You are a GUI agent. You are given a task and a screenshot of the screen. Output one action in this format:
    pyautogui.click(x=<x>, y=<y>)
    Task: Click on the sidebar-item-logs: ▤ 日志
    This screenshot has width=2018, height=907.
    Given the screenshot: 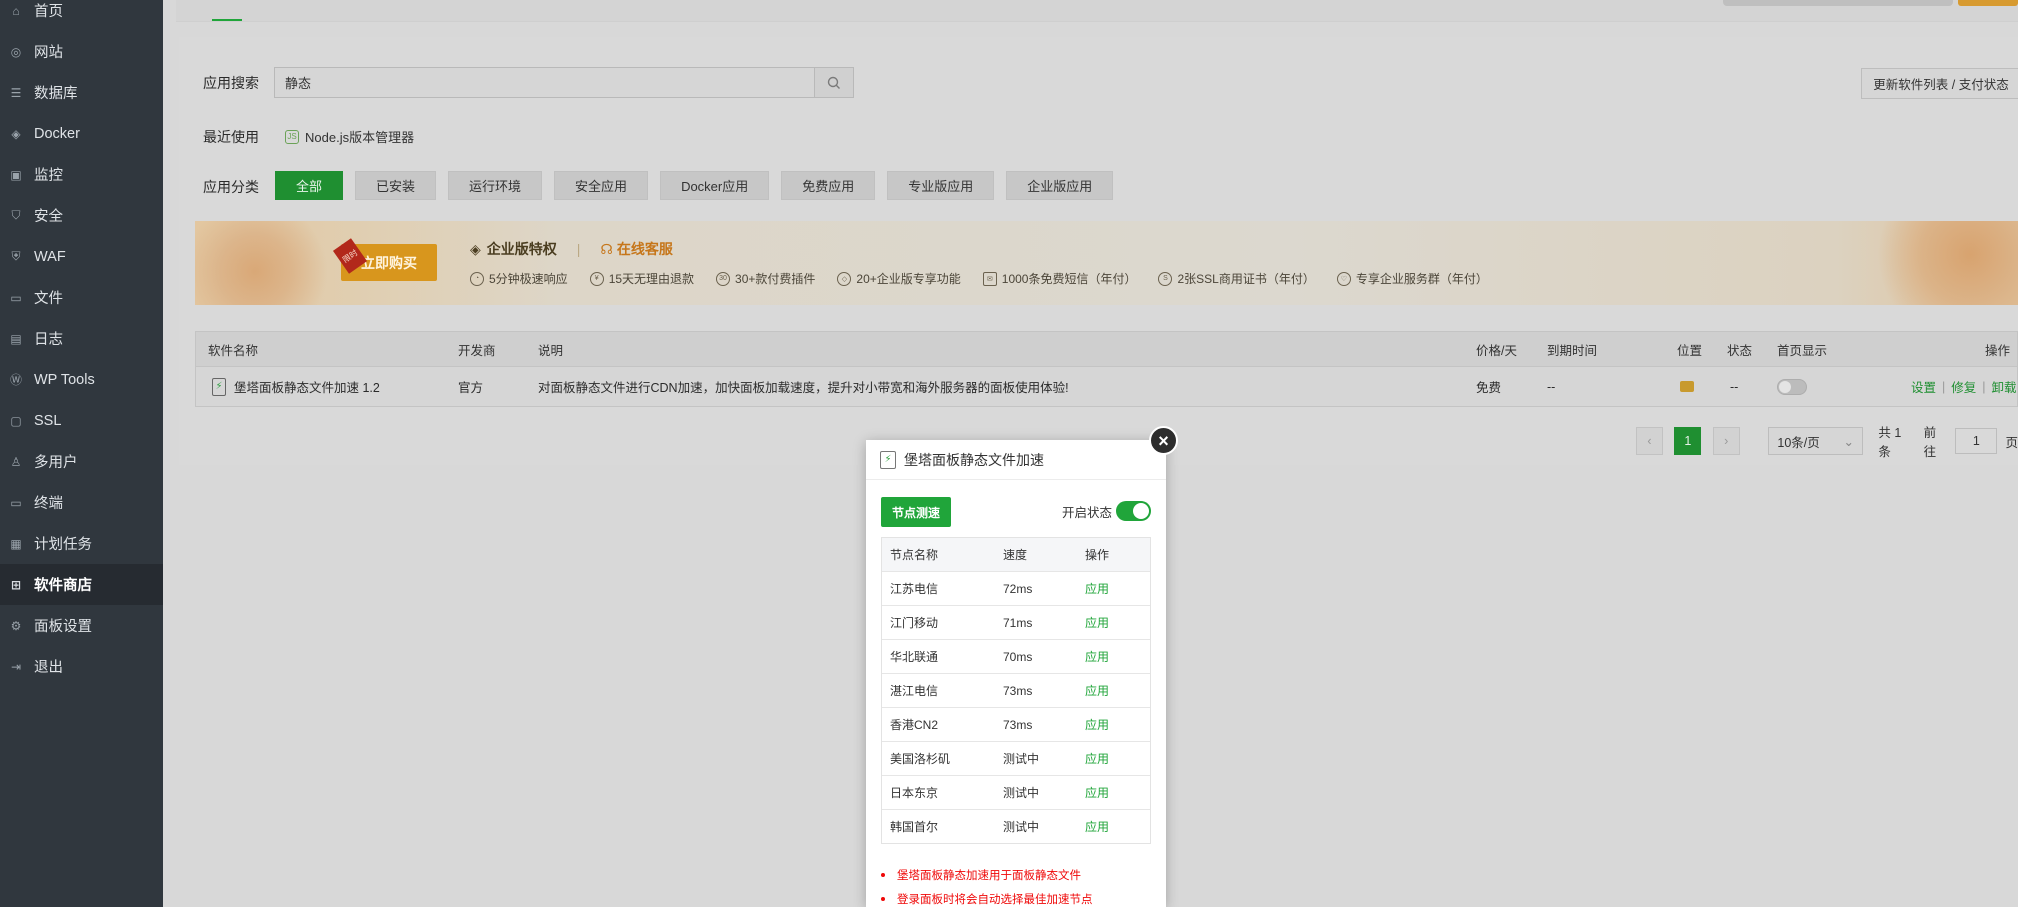 What is the action you would take?
    pyautogui.click(x=81, y=338)
    